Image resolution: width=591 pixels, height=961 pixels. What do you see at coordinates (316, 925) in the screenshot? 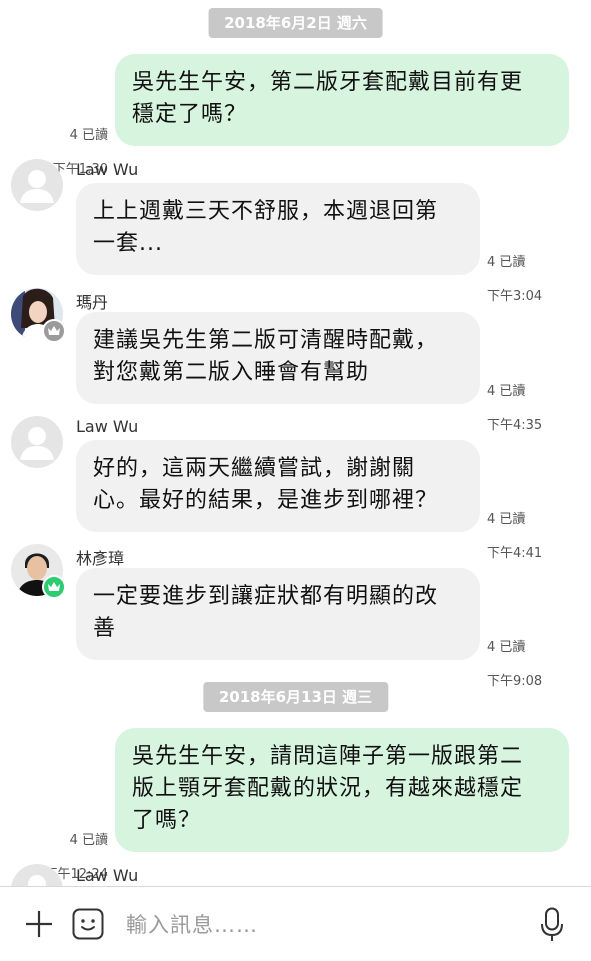
I see `message-input` at bounding box center [316, 925].